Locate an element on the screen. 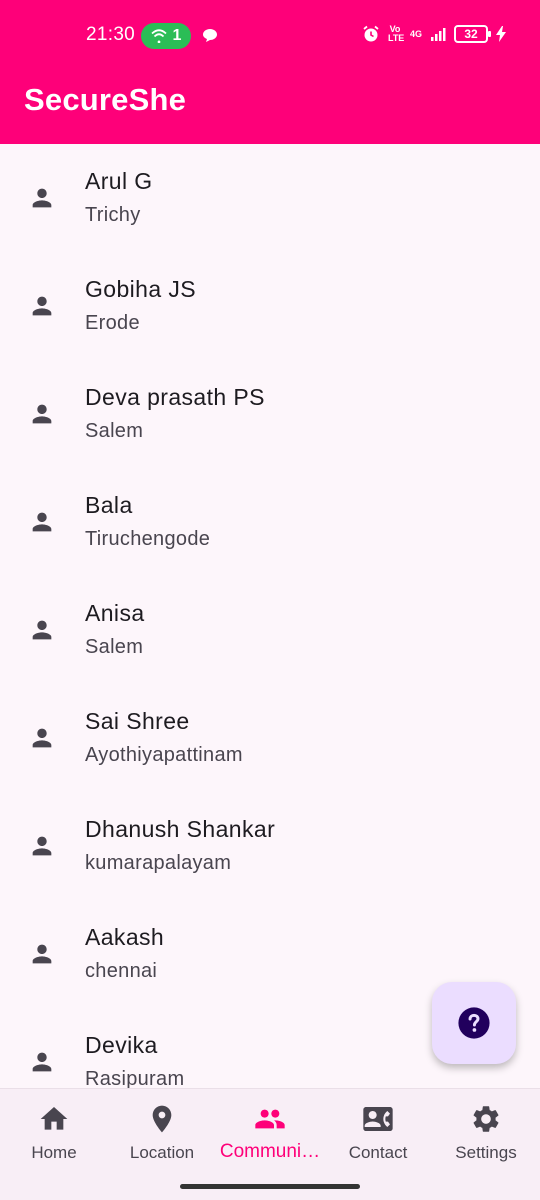 This screenshot has height=1200, width=540. gesture-bar is located at coordinates (270, 1186).